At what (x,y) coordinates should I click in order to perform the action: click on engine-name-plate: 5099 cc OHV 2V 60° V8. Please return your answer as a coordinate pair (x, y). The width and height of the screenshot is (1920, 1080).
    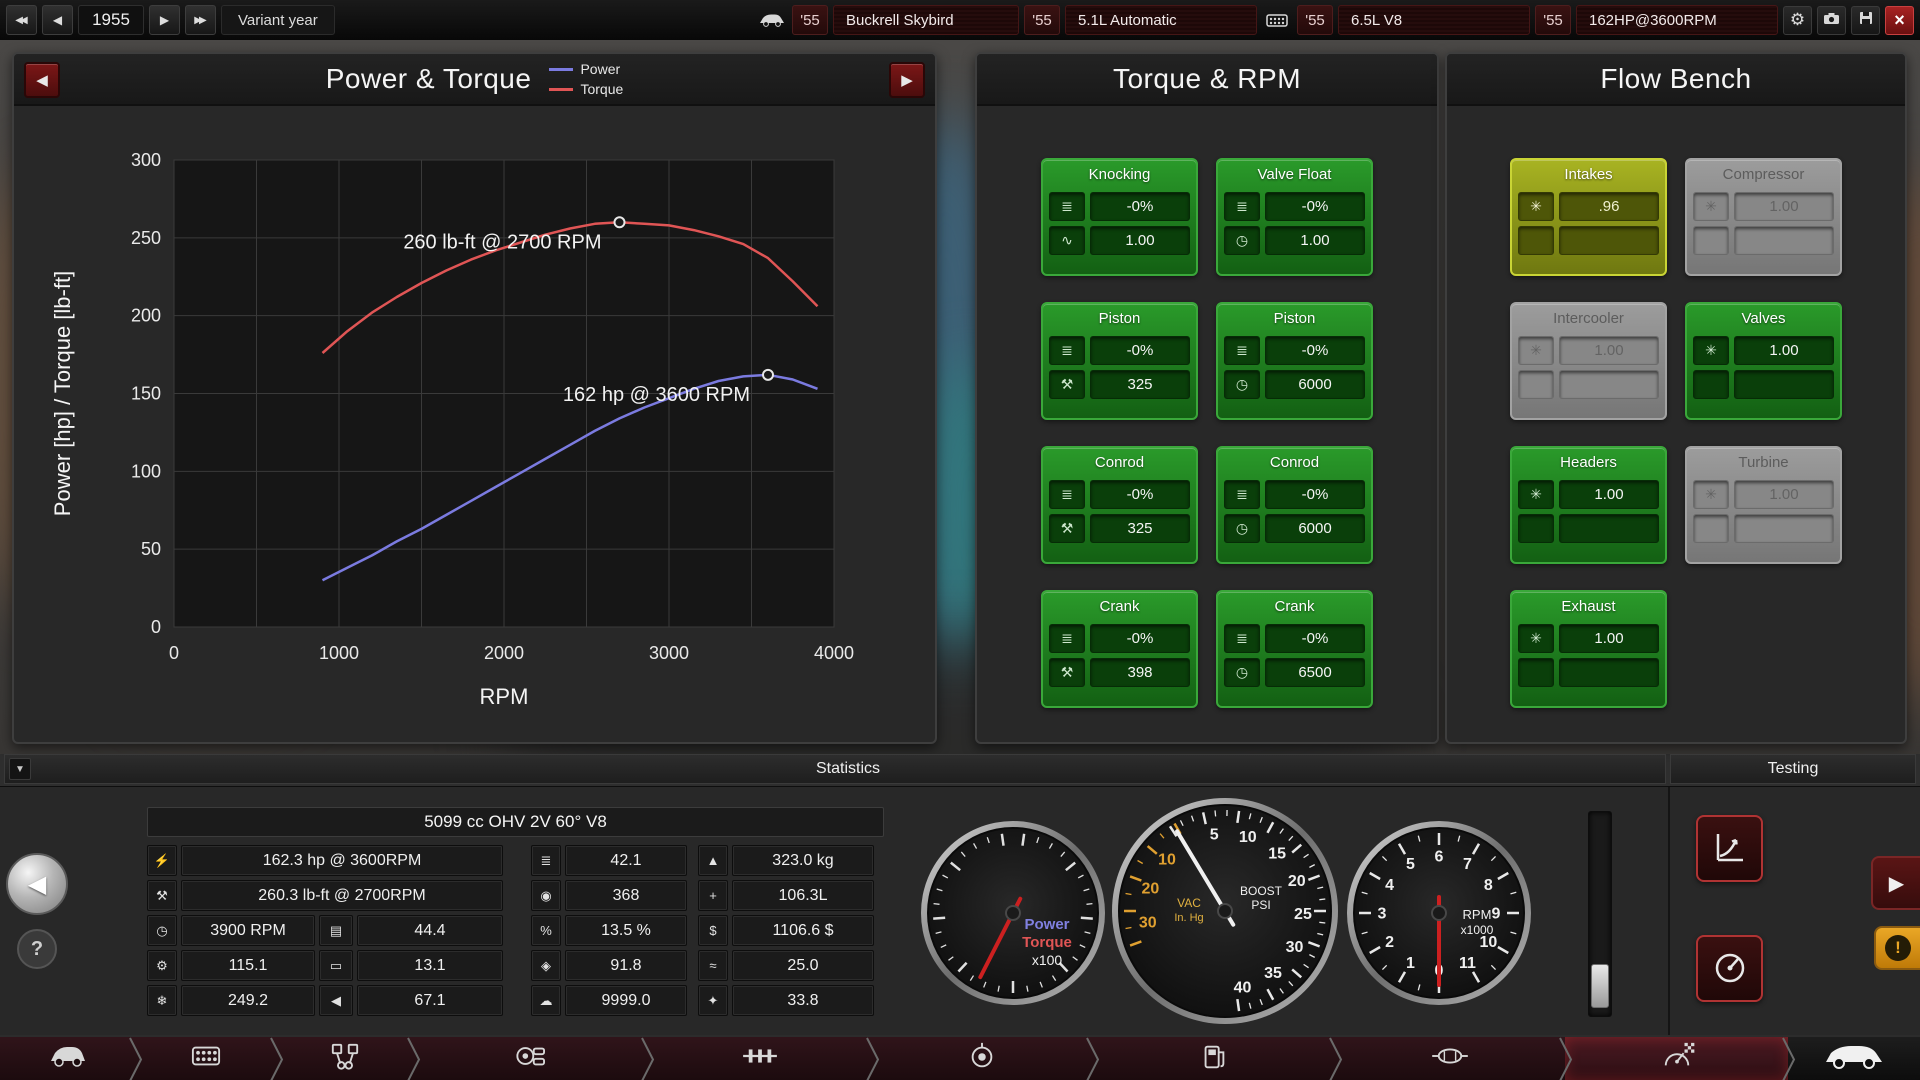
    Looking at the image, I should click on (515, 822).